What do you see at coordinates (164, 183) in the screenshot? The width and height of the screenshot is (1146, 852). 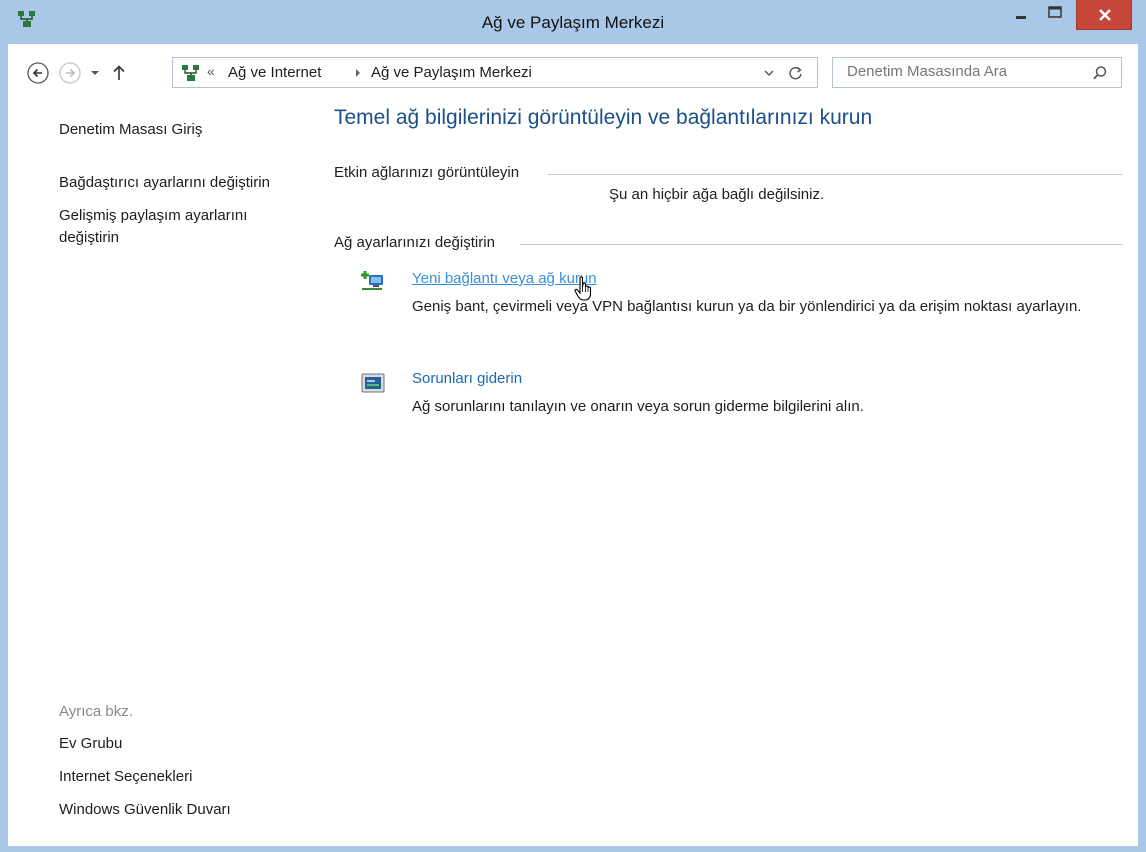 I see `sidebar-link-adapter-settings: Bağdaştırıcı ayarlarını değiştirin` at bounding box center [164, 183].